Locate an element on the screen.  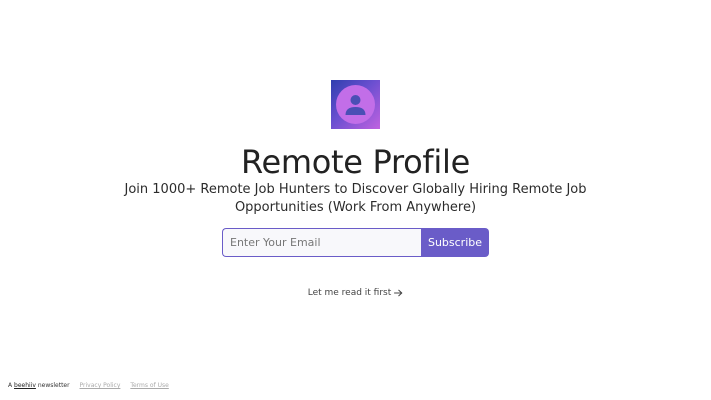
privacy-policy-link: Privacy Policy is located at coordinates (100, 385).